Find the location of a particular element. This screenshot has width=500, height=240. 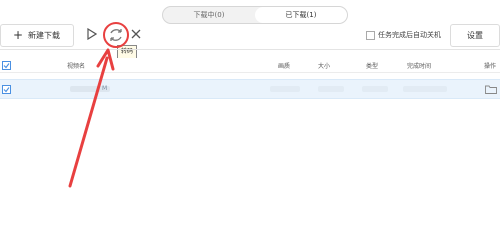

row-checkbox is located at coordinates (6, 89).